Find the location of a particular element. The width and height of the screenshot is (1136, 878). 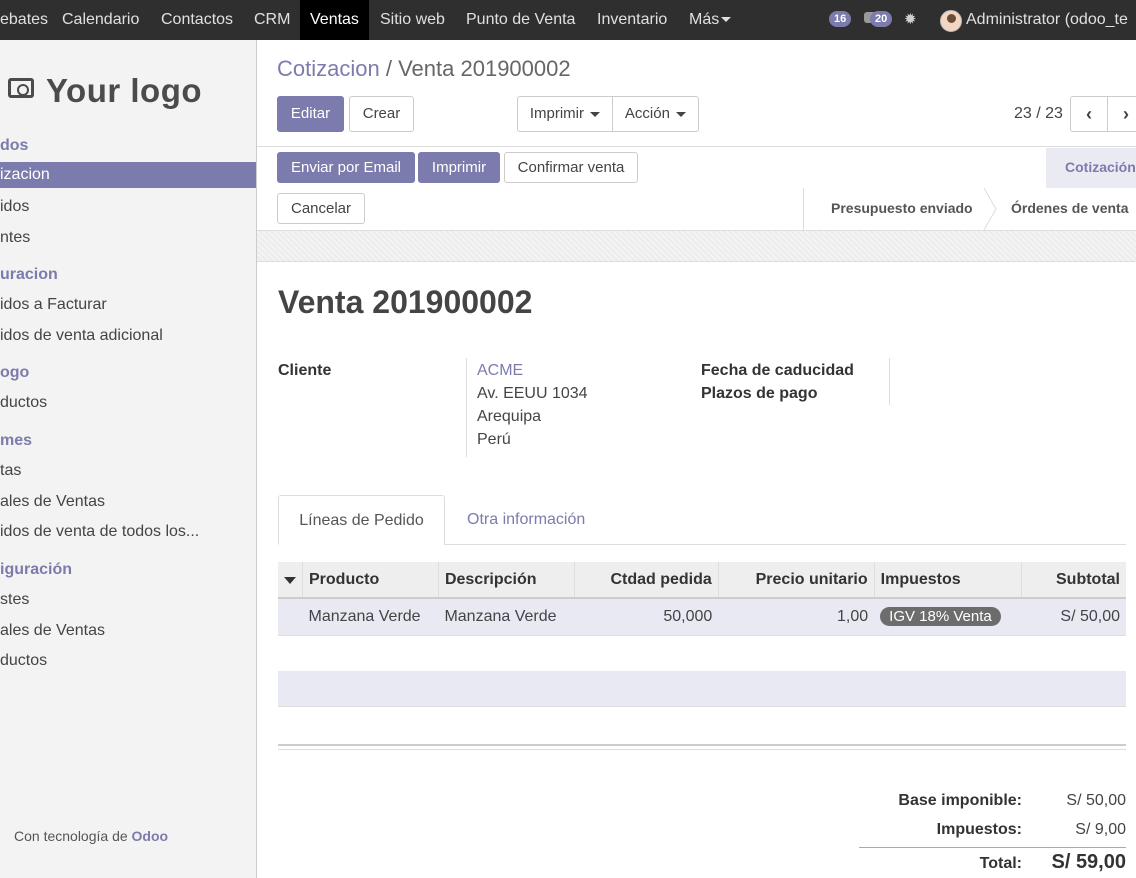

sidebar-item-pedidos-venta-adicional: idos de venta adicional is located at coordinates (128, 336).